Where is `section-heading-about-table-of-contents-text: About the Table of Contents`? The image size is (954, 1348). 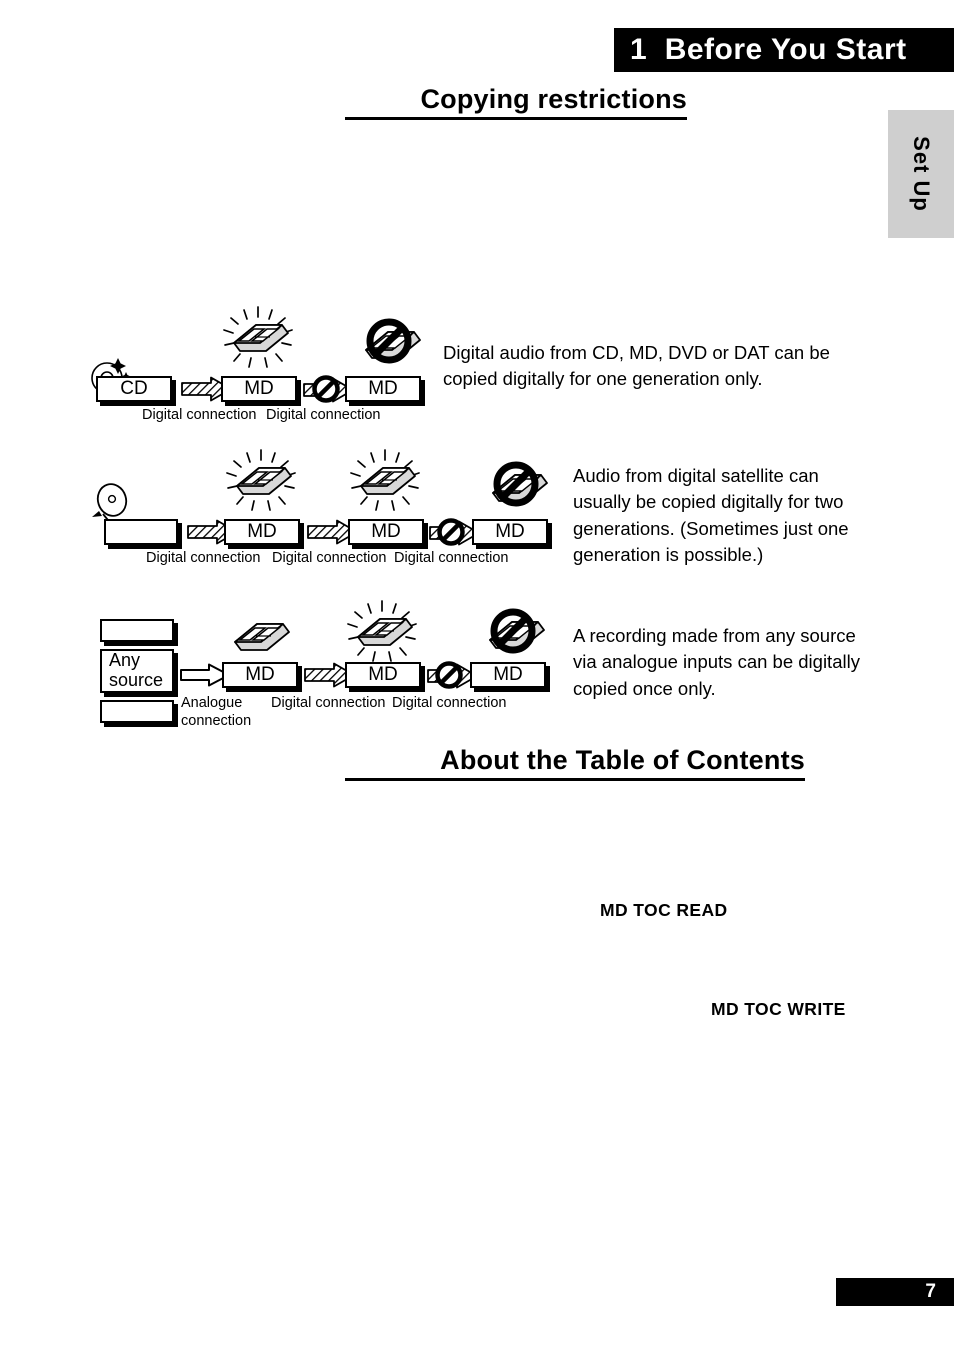
section-heading-about-table-of-contents-text: About the Table of Contents is located at coordinates (622, 760).